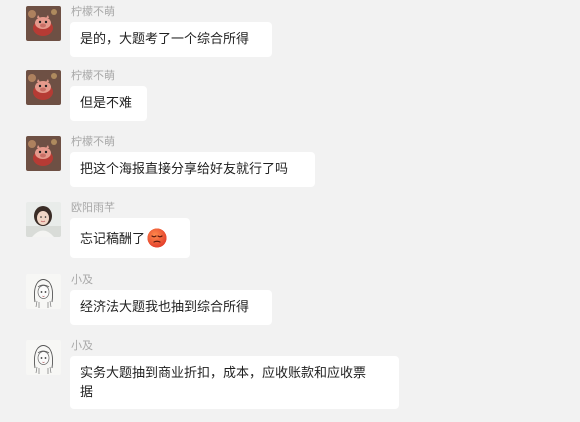 This screenshot has height=422, width=580. I want to click on message-bubble: 实务大题抽到商业折扣，成本，应收账款和应收票 据, so click(234, 382).